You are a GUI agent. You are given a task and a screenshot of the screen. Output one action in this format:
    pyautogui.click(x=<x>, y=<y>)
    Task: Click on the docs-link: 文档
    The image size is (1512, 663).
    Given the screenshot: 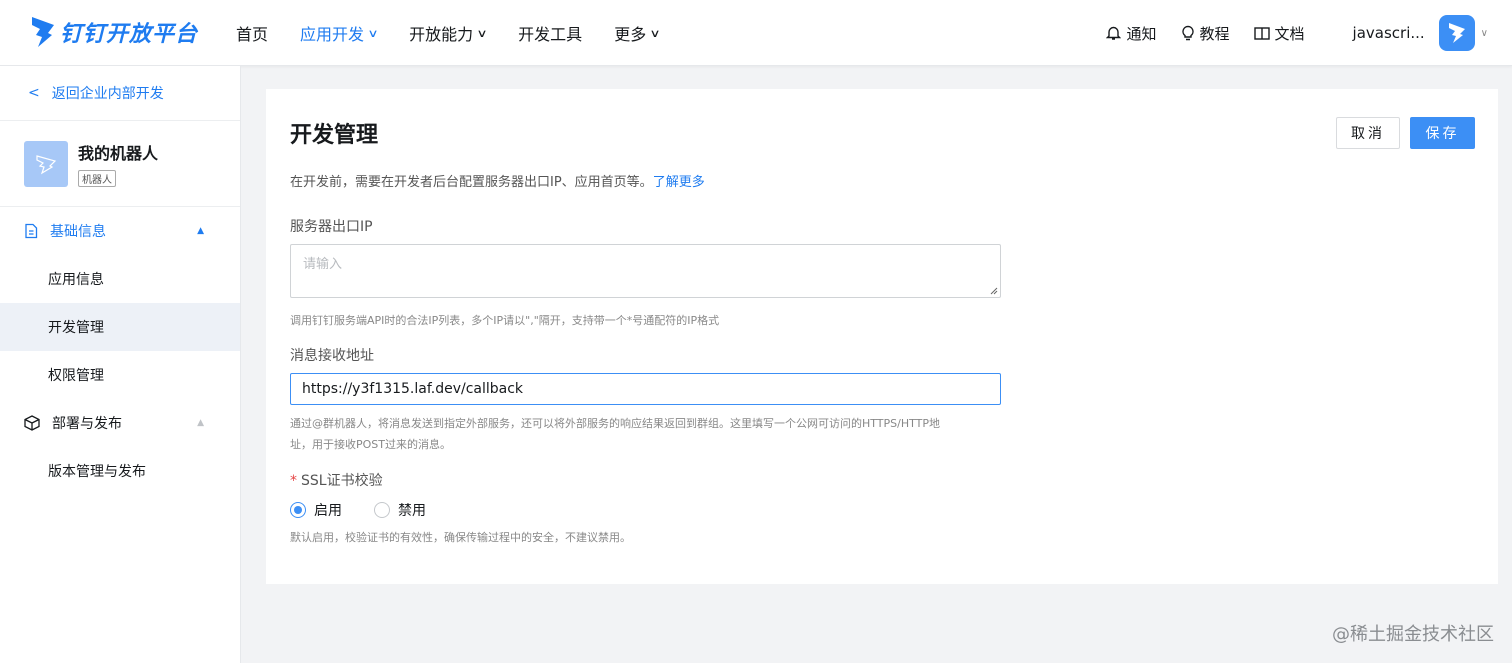 What is the action you would take?
    pyautogui.click(x=1279, y=33)
    